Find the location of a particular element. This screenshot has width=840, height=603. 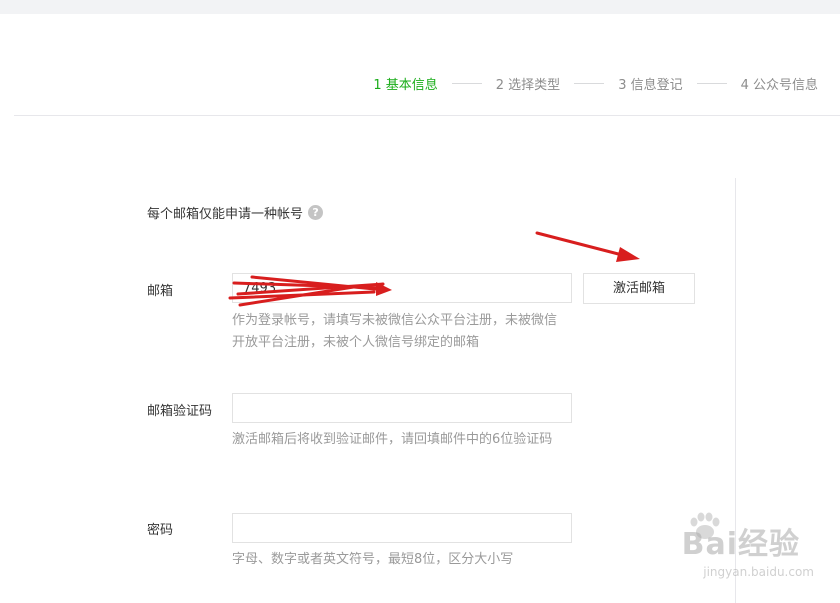

watermark-logo: Bai经验 is located at coordinates (740, 544).